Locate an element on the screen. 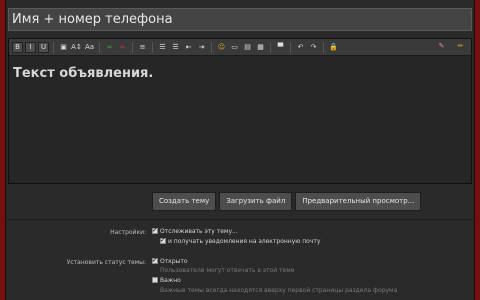  indent-icon: ⇥ is located at coordinates (201, 47).